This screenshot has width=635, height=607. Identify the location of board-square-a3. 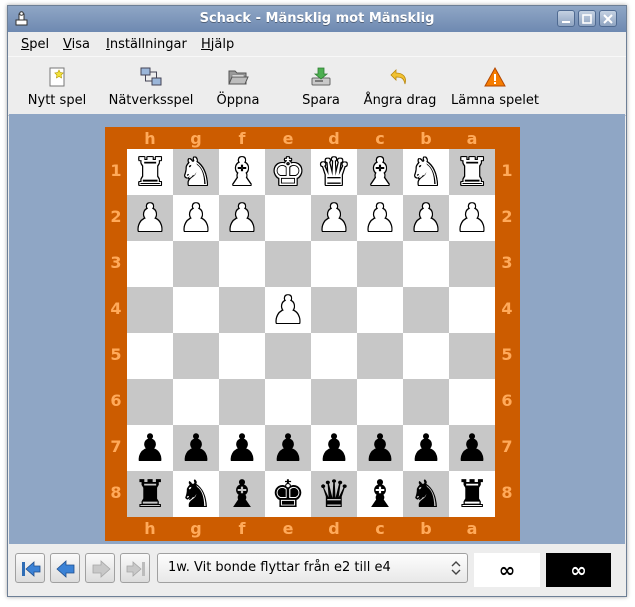
(472, 264).